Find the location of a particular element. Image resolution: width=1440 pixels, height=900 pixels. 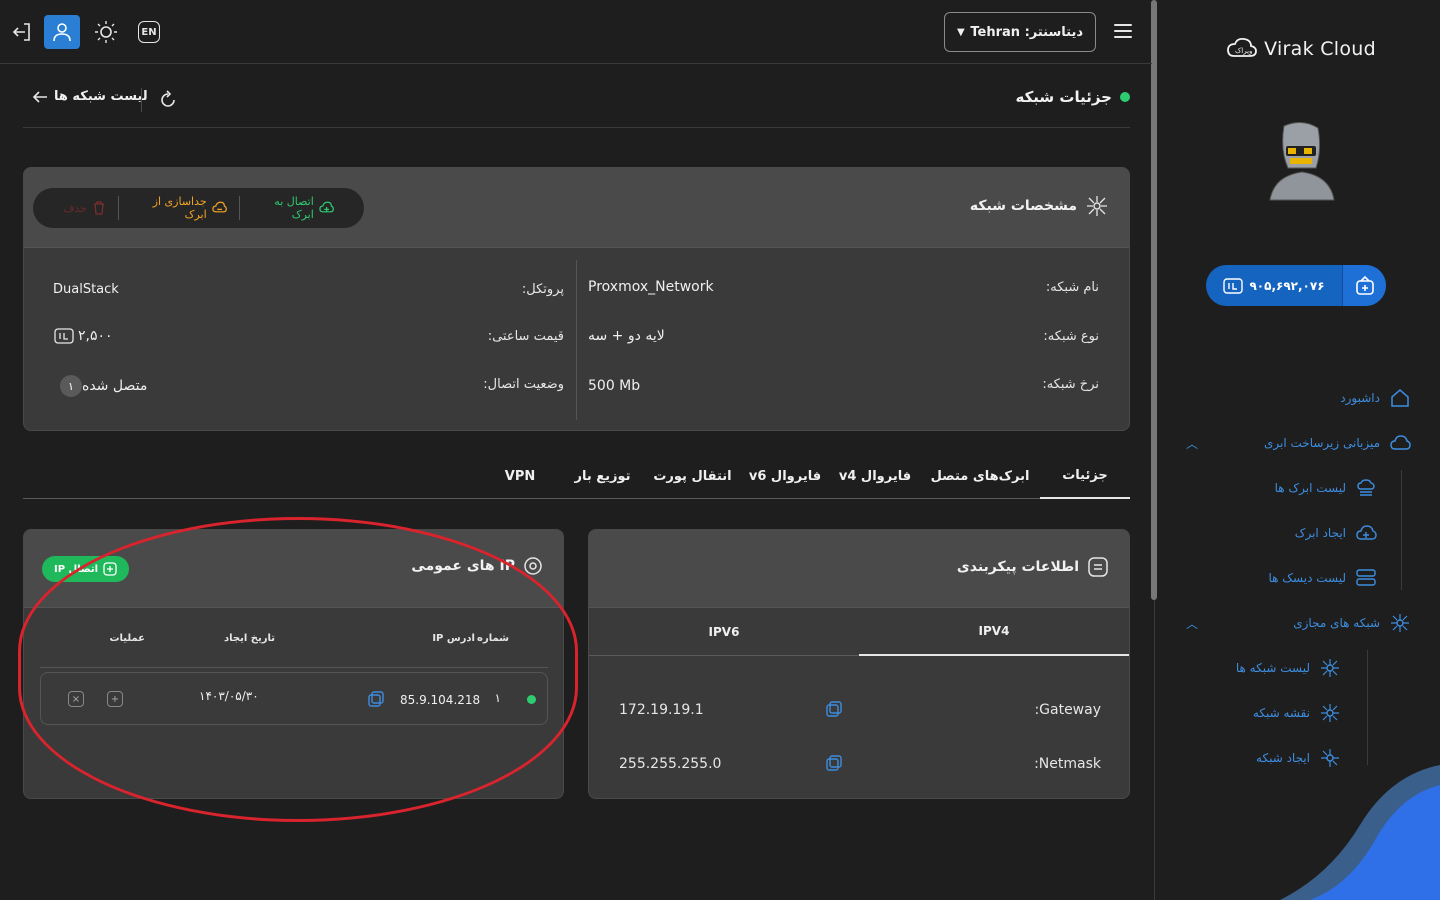

sidebar-item-disk-list: لیست دیسک ها is located at coordinates (1323, 578).